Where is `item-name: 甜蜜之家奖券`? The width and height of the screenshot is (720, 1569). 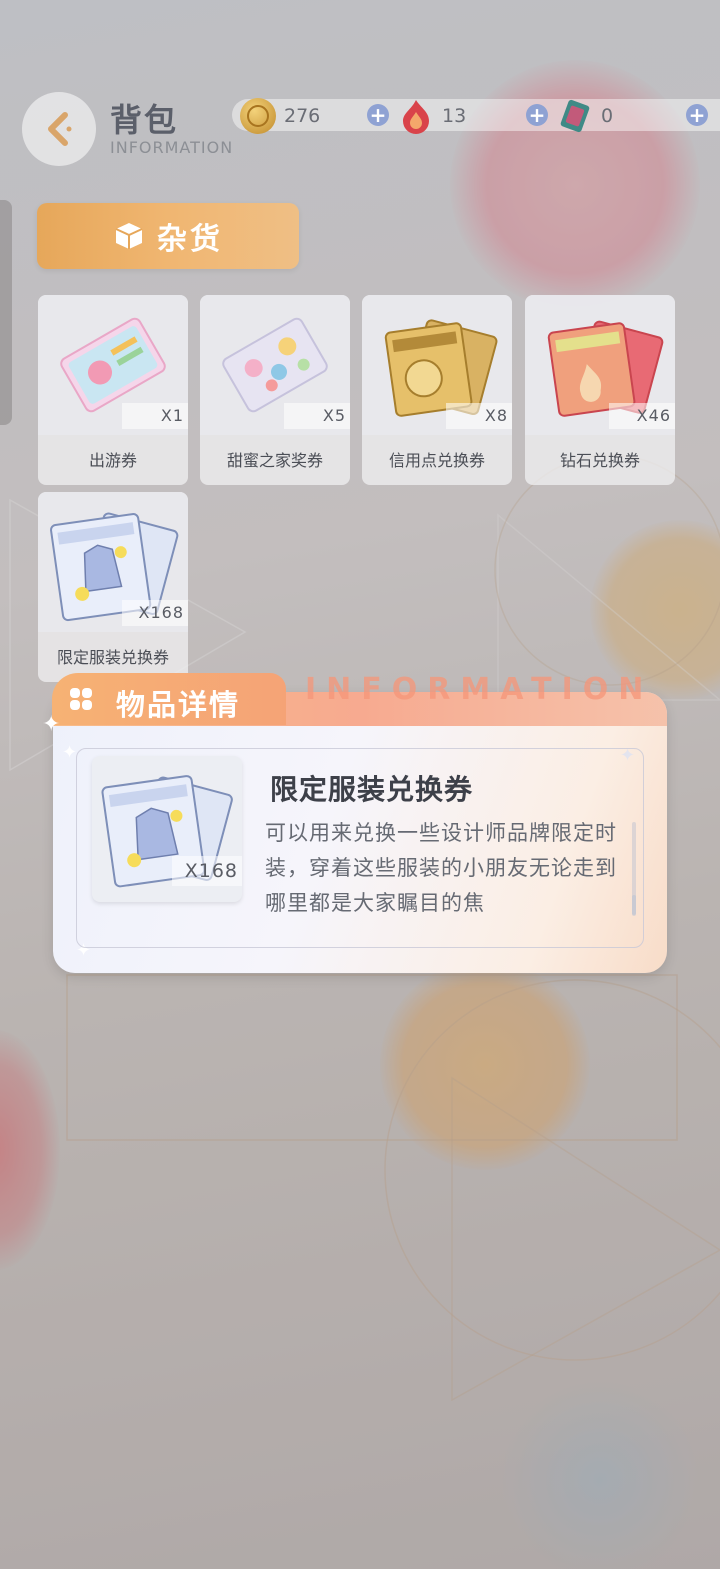
item-name: 甜蜜之家奖券 is located at coordinates (274, 460).